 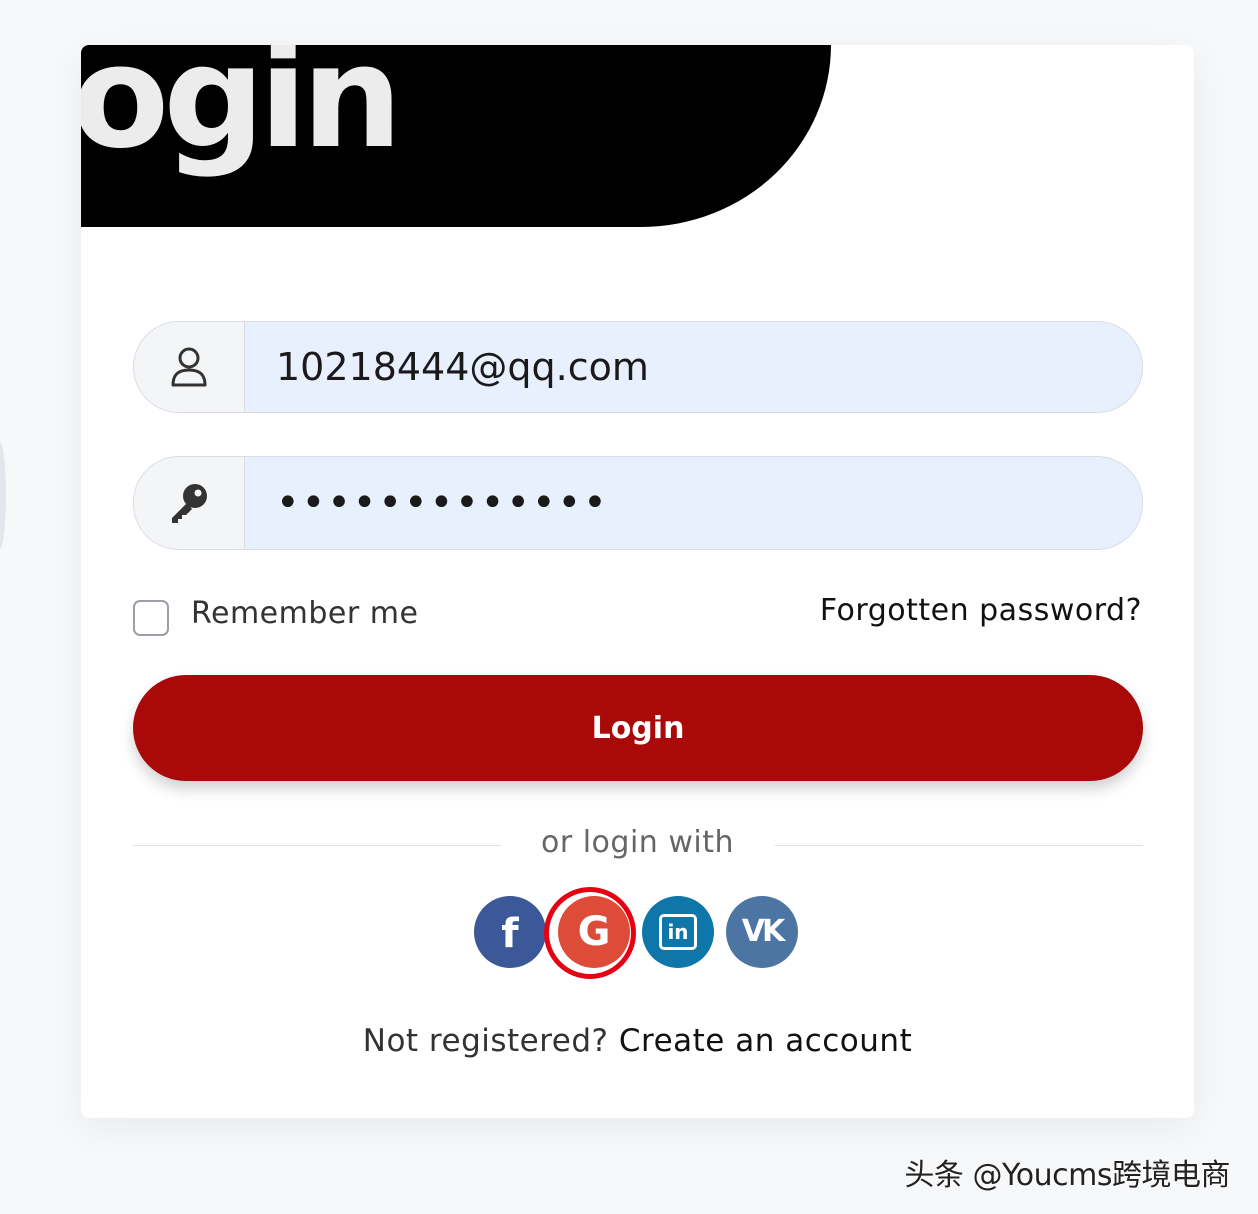 What do you see at coordinates (694, 367) in the screenshot?
I see `email-input` at bounding box center [694, 367].